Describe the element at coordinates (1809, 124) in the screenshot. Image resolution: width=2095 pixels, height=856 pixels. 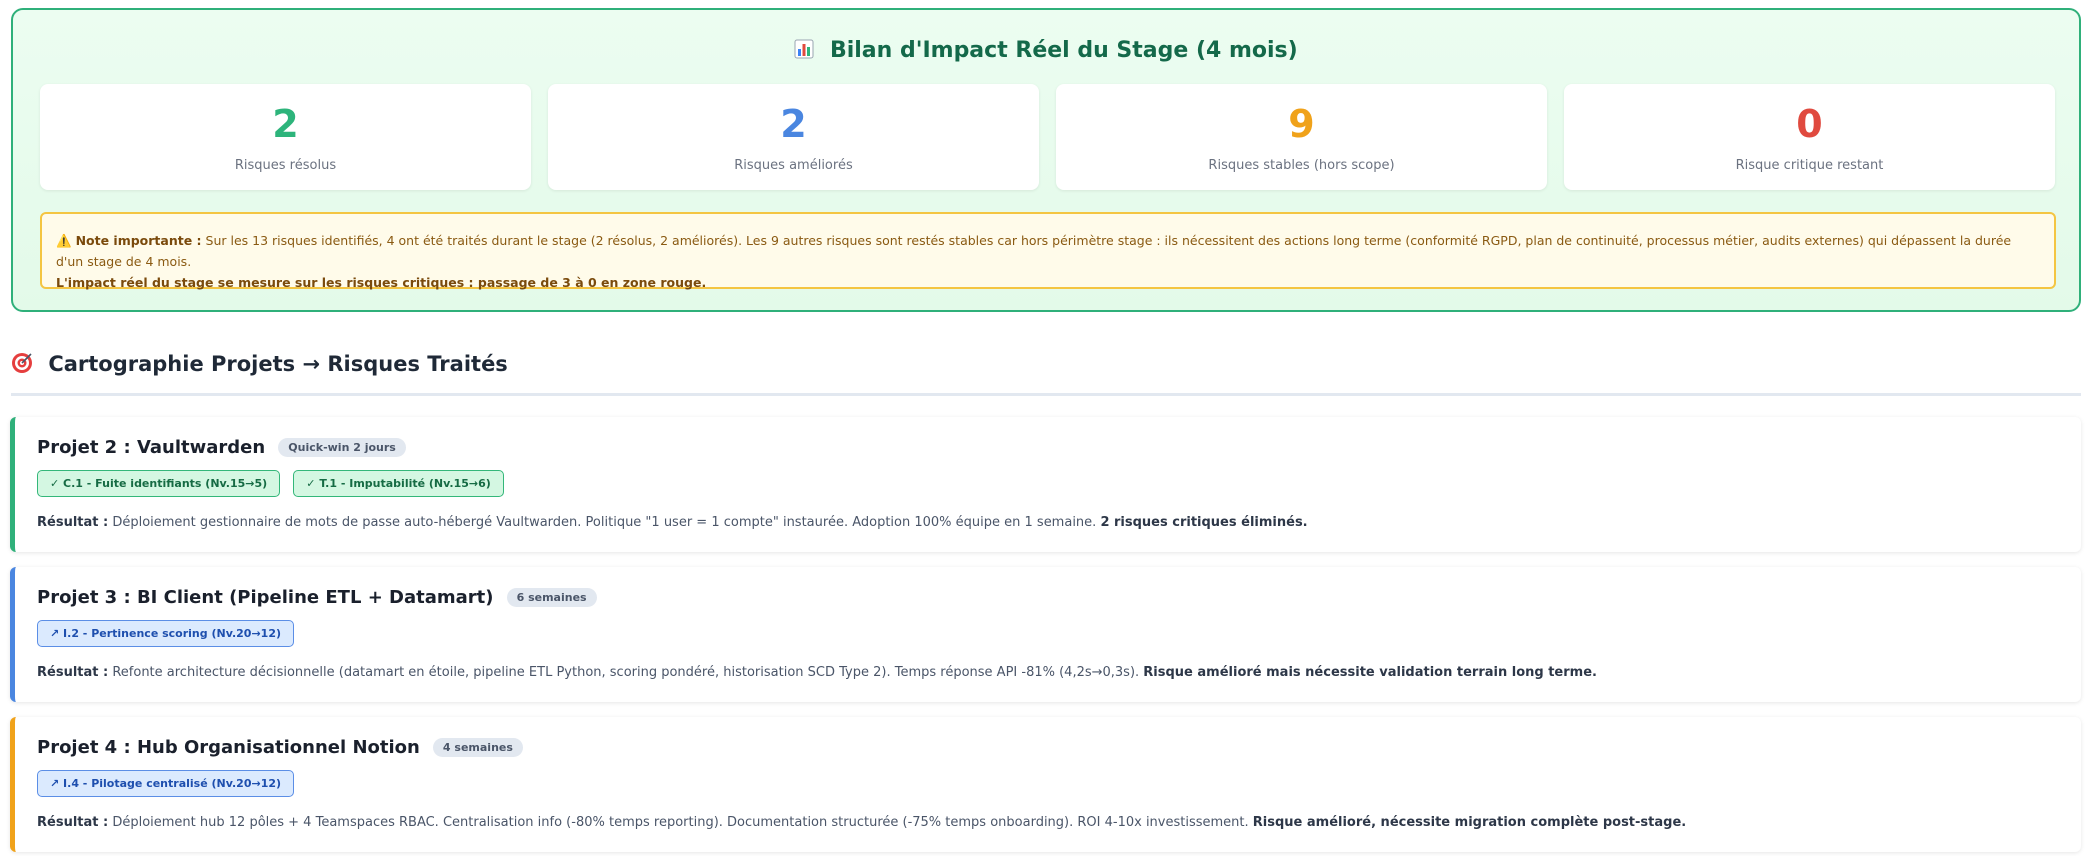
I see `stat-value: 0` at that location.